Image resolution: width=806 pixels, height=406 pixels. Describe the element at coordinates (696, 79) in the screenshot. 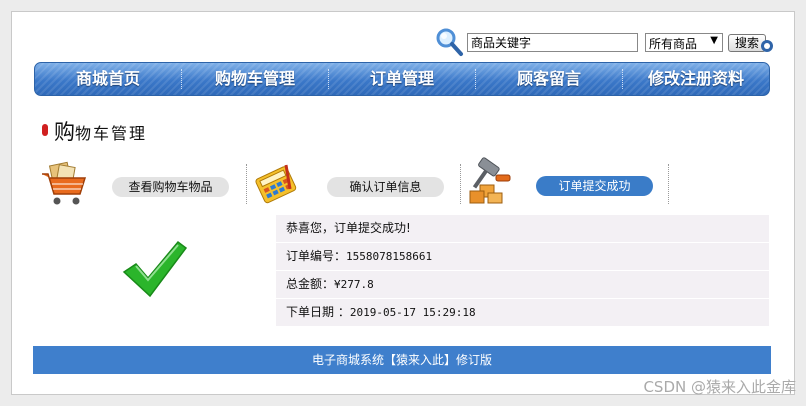

I see `nav-item-profile: 修改注册资料` at that location.